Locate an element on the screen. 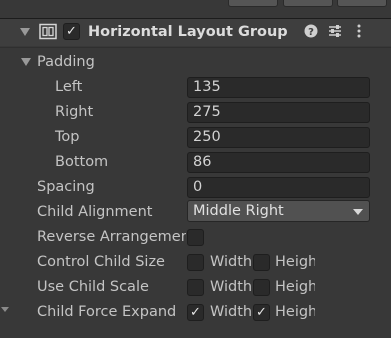 This screenshot has width=391, height=338. collapse-triangle-icon is located at coordinates (25, 32).